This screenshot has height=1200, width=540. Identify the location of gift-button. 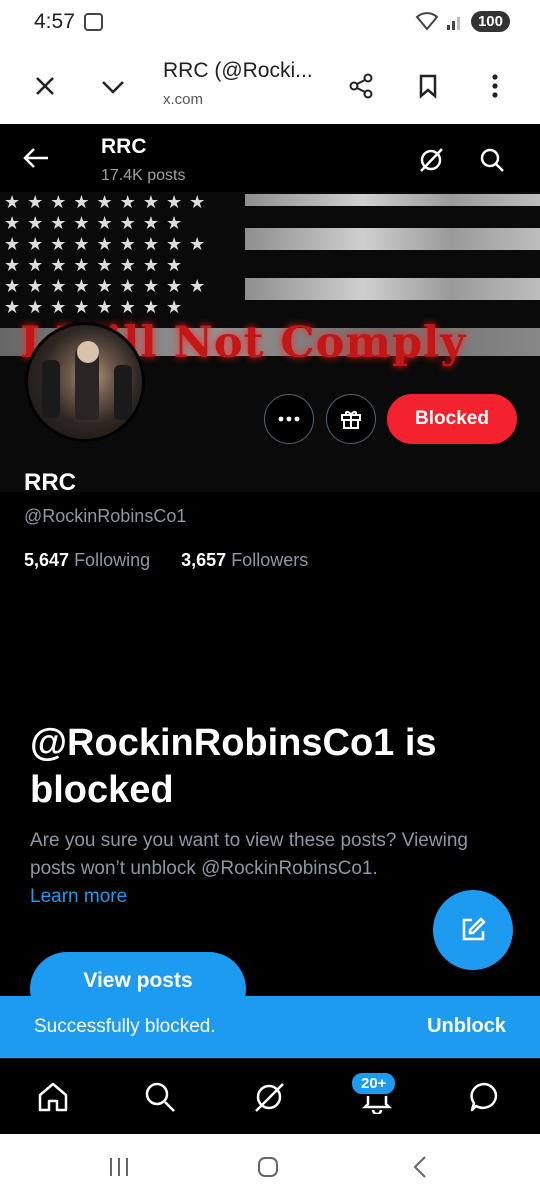
(351, 419).